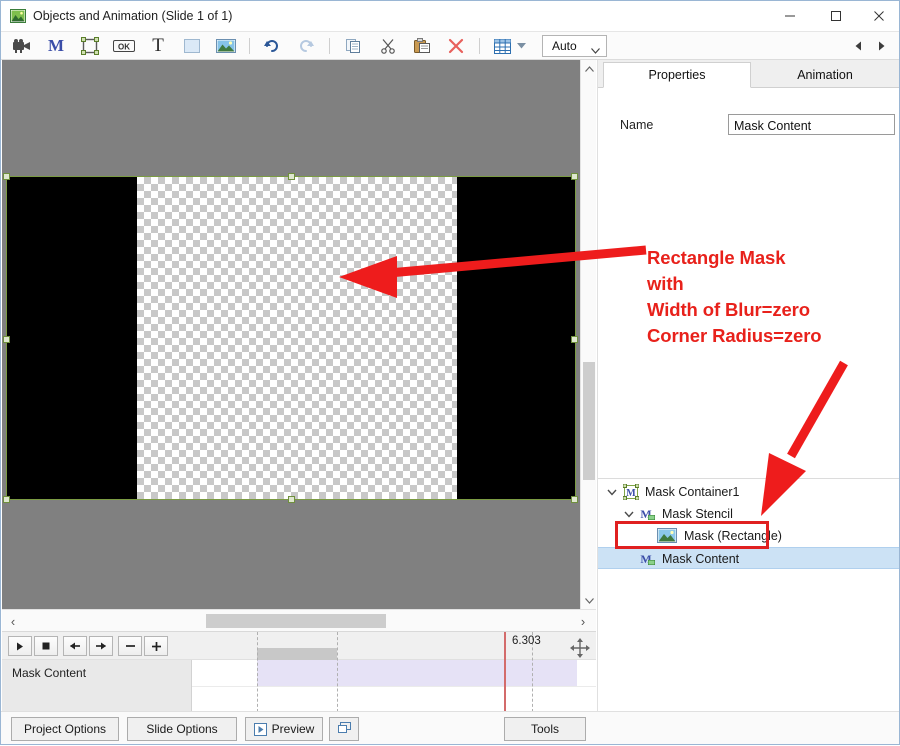 The height and width of the screenshot is (746, 900). I want to click on mask-container-icon: M, so click(631, 492).